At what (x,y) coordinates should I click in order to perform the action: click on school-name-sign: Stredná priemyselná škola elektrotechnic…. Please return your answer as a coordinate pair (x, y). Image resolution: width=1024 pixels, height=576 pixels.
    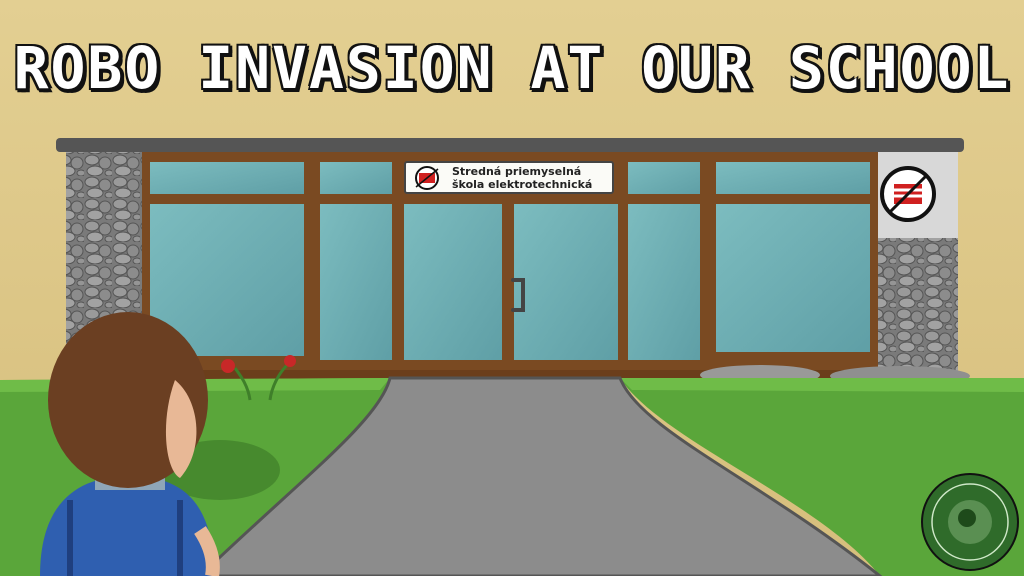
    Looking at the image, I should click on (509, 177).